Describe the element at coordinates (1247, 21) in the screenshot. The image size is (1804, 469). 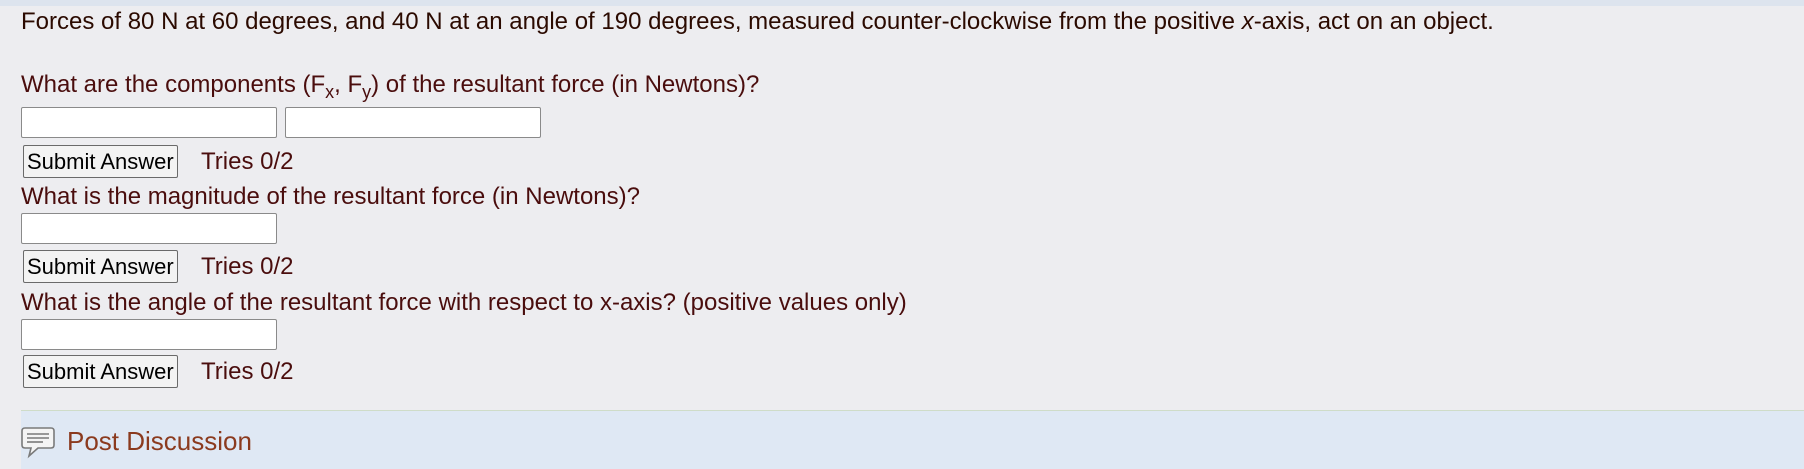
I see `x-variable: x` at that location.